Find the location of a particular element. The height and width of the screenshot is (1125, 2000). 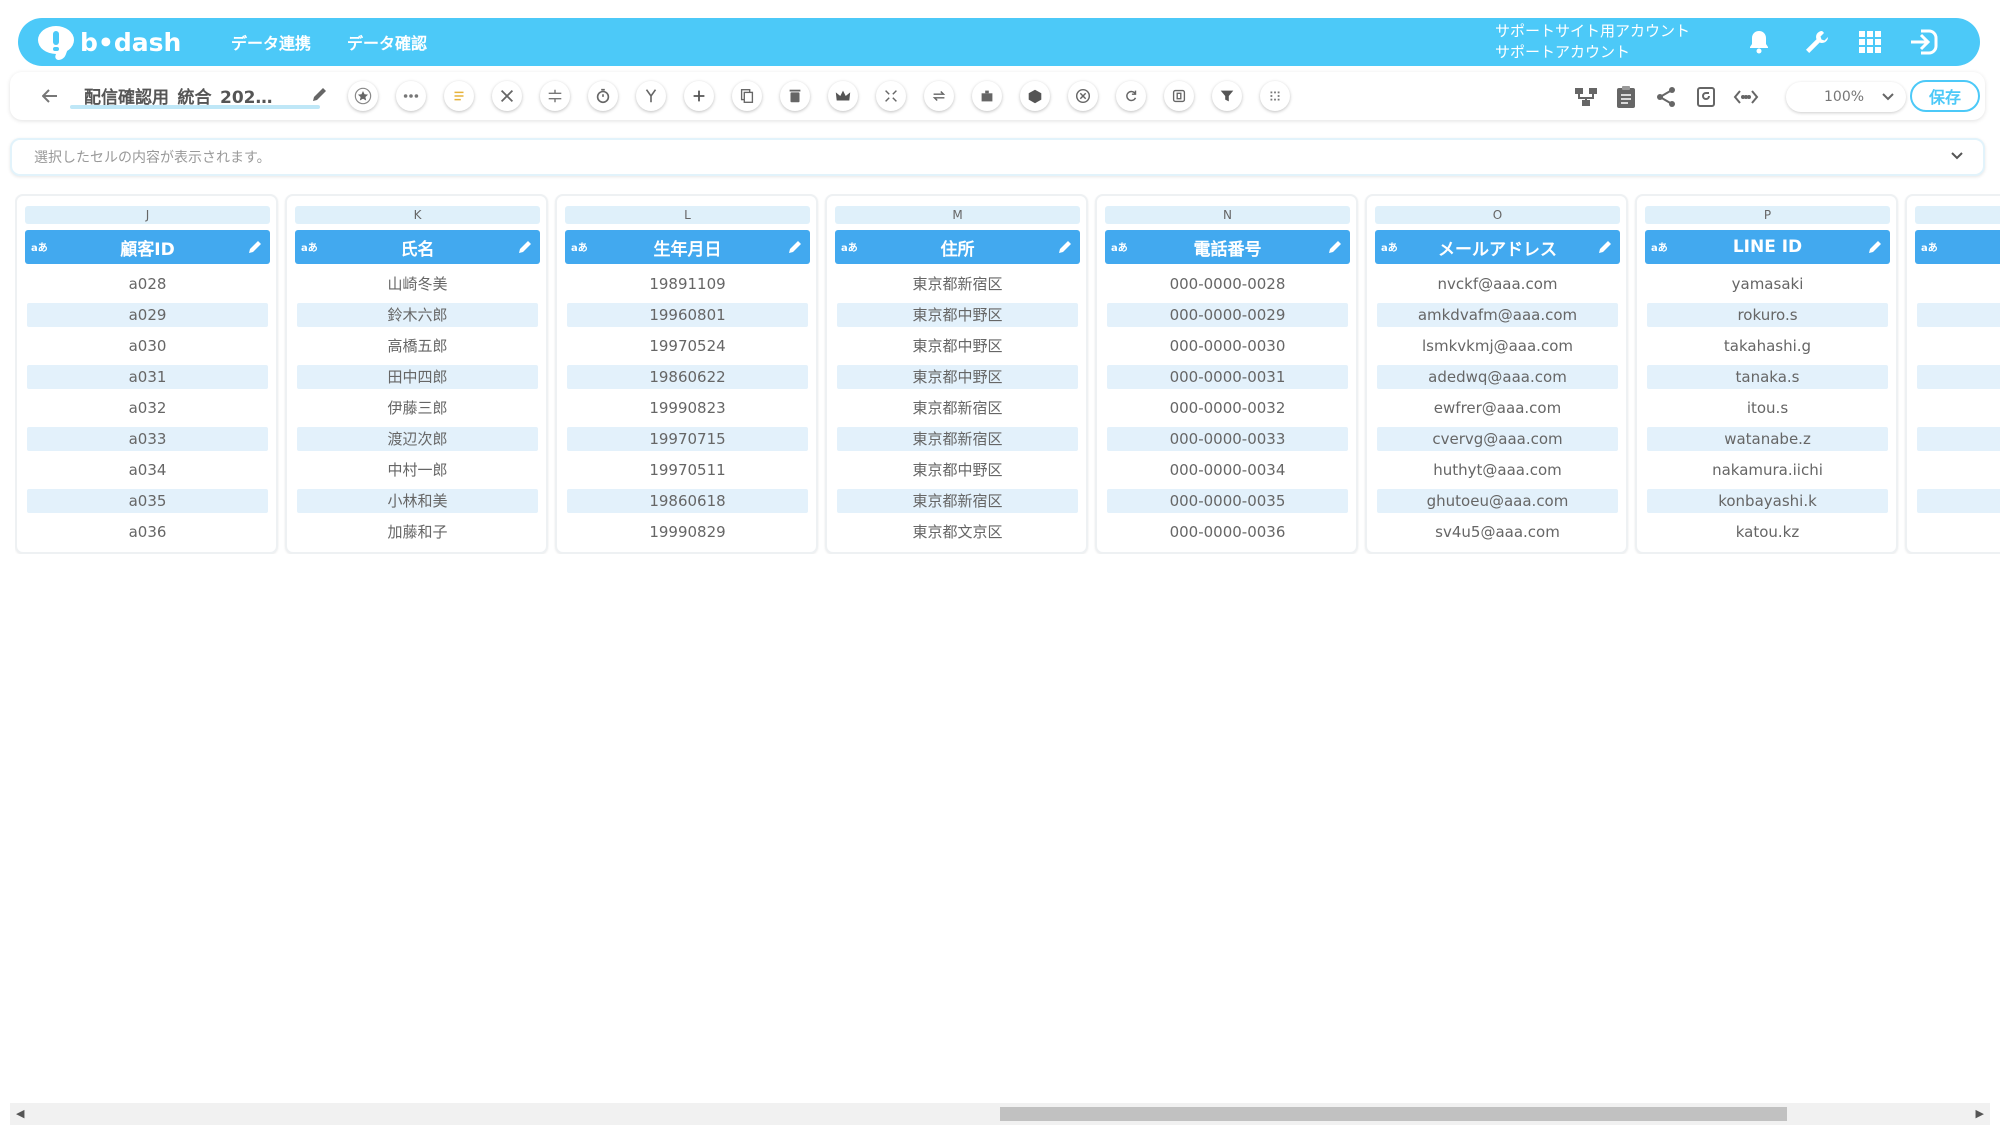

table-cell: a032 is located at coordinates (147, 408).